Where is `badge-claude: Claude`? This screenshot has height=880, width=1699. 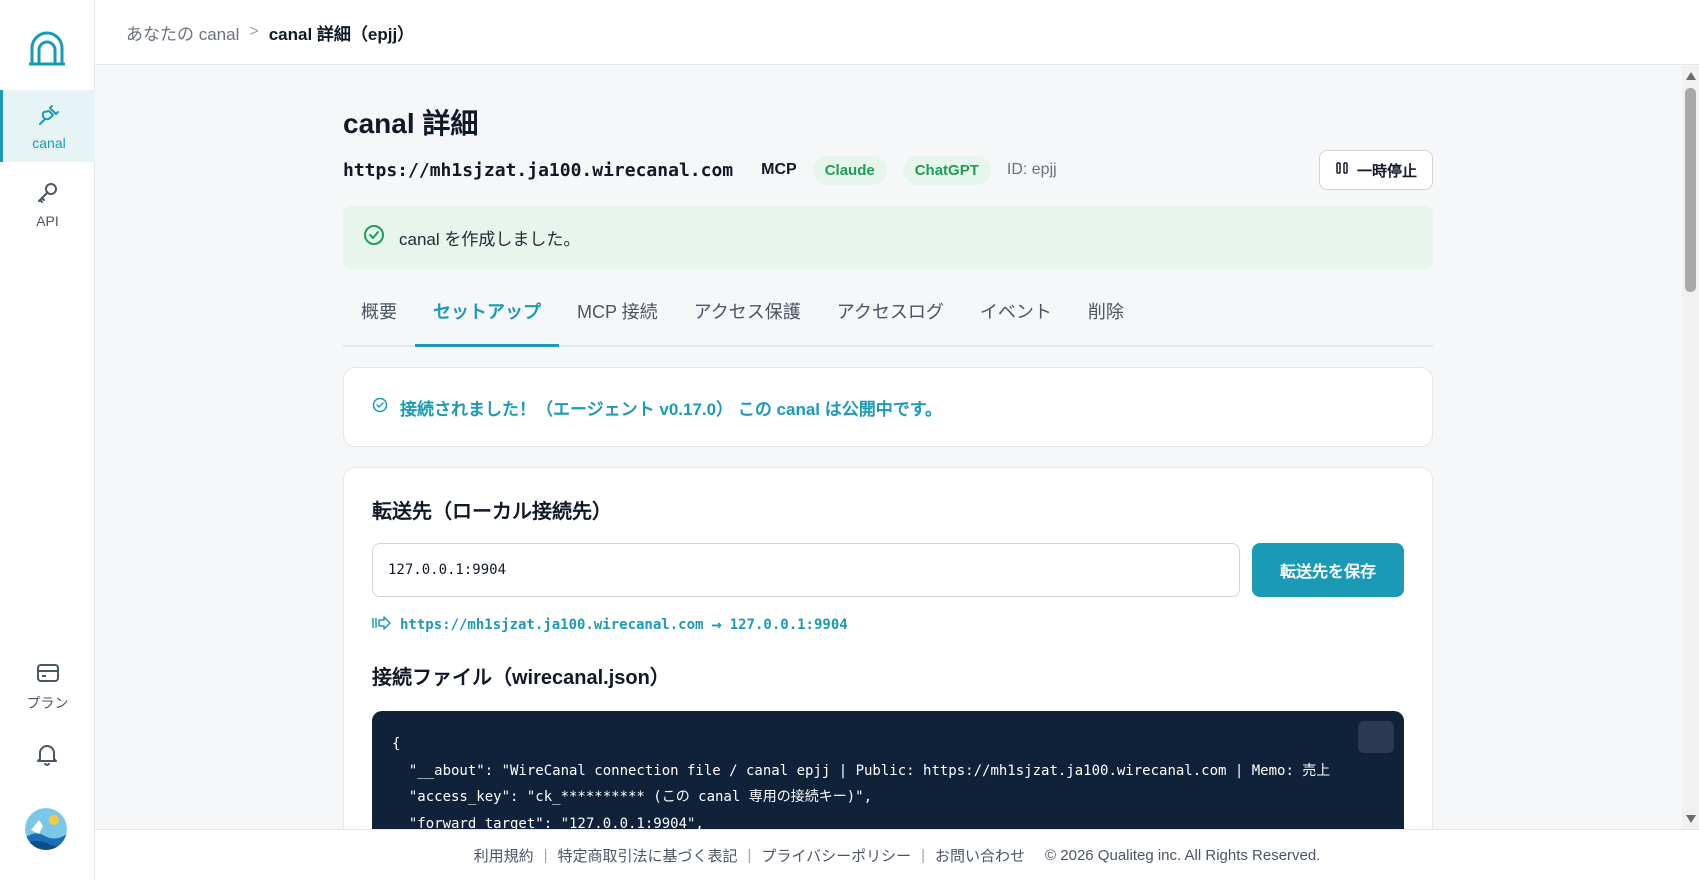
badge-claude: Claude is located at coordinates (849, 170).